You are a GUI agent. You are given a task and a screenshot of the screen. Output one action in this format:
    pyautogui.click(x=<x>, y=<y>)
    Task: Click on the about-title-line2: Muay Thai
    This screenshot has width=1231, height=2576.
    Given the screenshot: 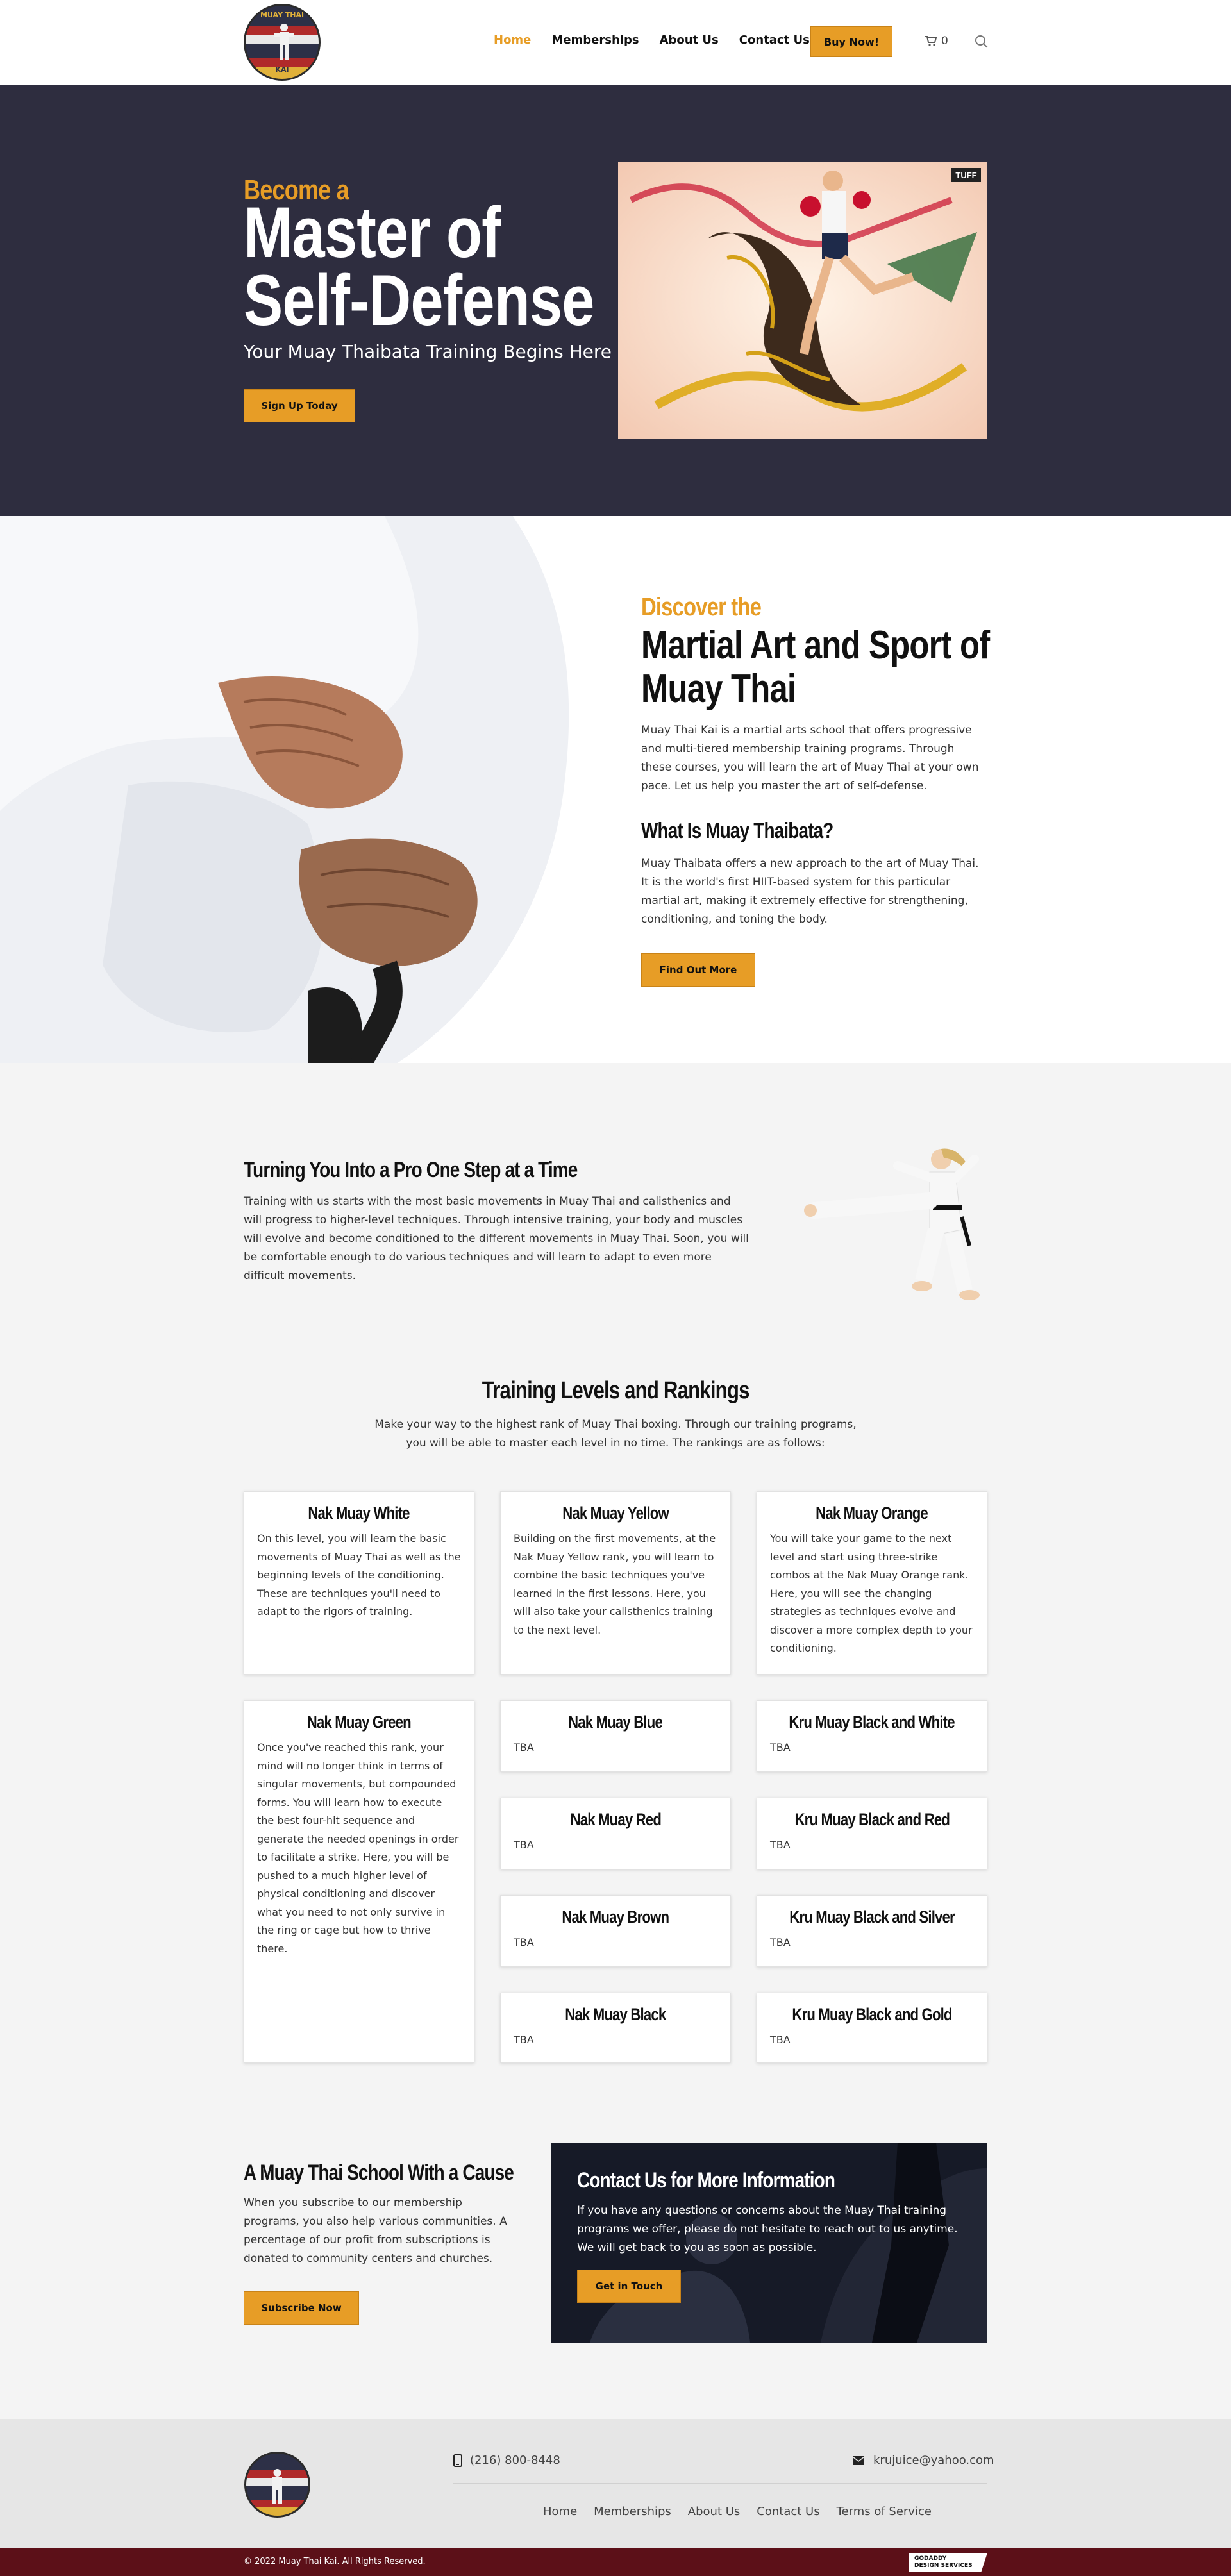 What is the action you would take?
    pyautogui.click(x=718, y=689)
    